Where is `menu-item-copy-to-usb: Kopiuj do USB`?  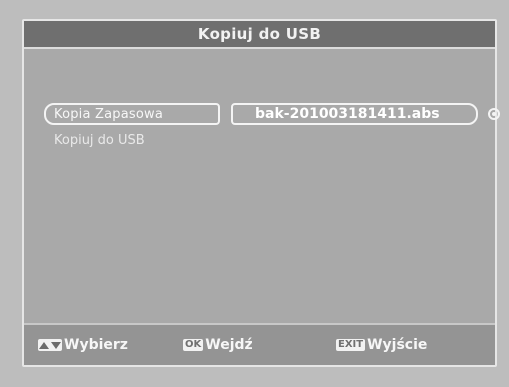 menu-item-copy-to-usb: Kopiuj do USB is located at coordinates (94, 140).